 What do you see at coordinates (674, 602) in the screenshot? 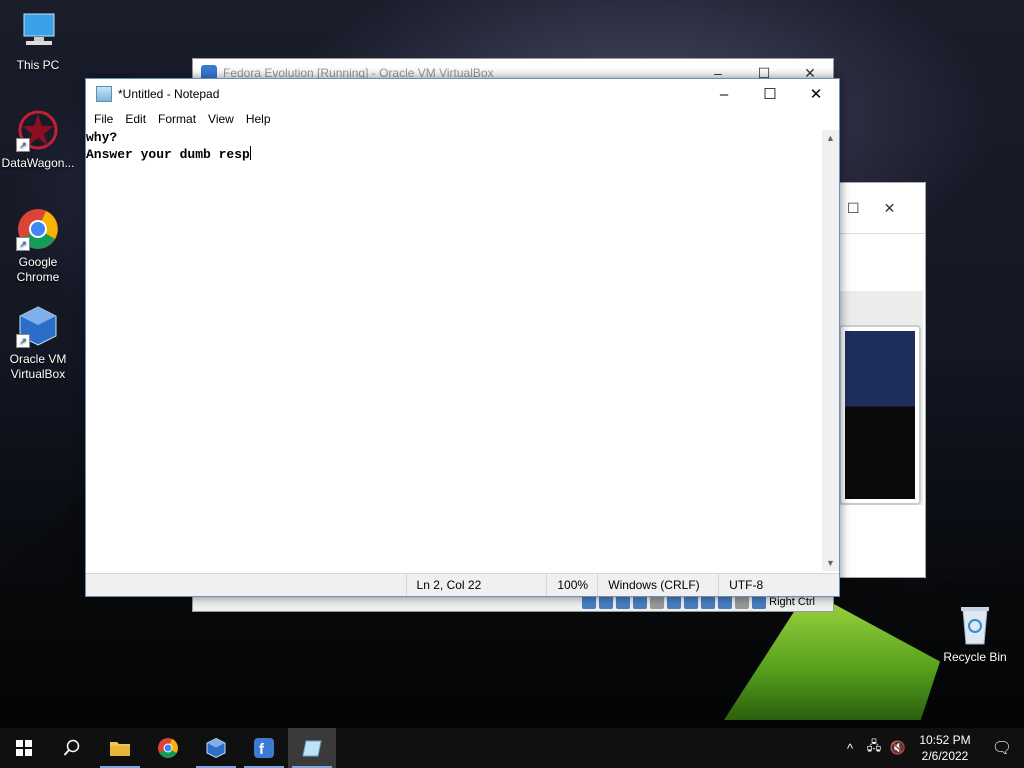
I see `shared-folders-icon` at bounding box center [674, 602].